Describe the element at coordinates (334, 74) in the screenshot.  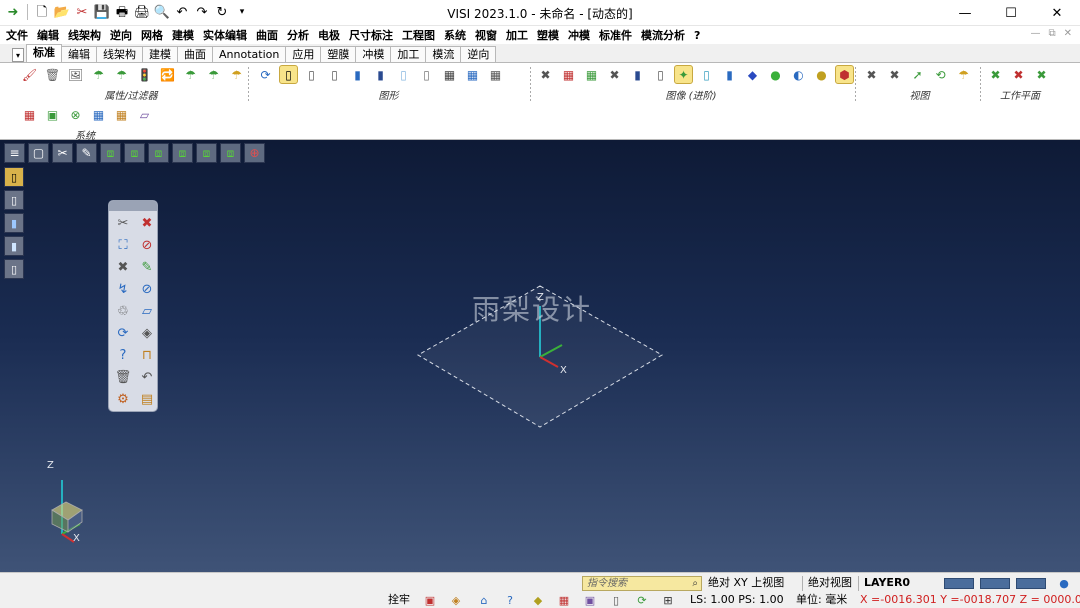
I see `hidden-cylinder-icon: ▯` at that location.